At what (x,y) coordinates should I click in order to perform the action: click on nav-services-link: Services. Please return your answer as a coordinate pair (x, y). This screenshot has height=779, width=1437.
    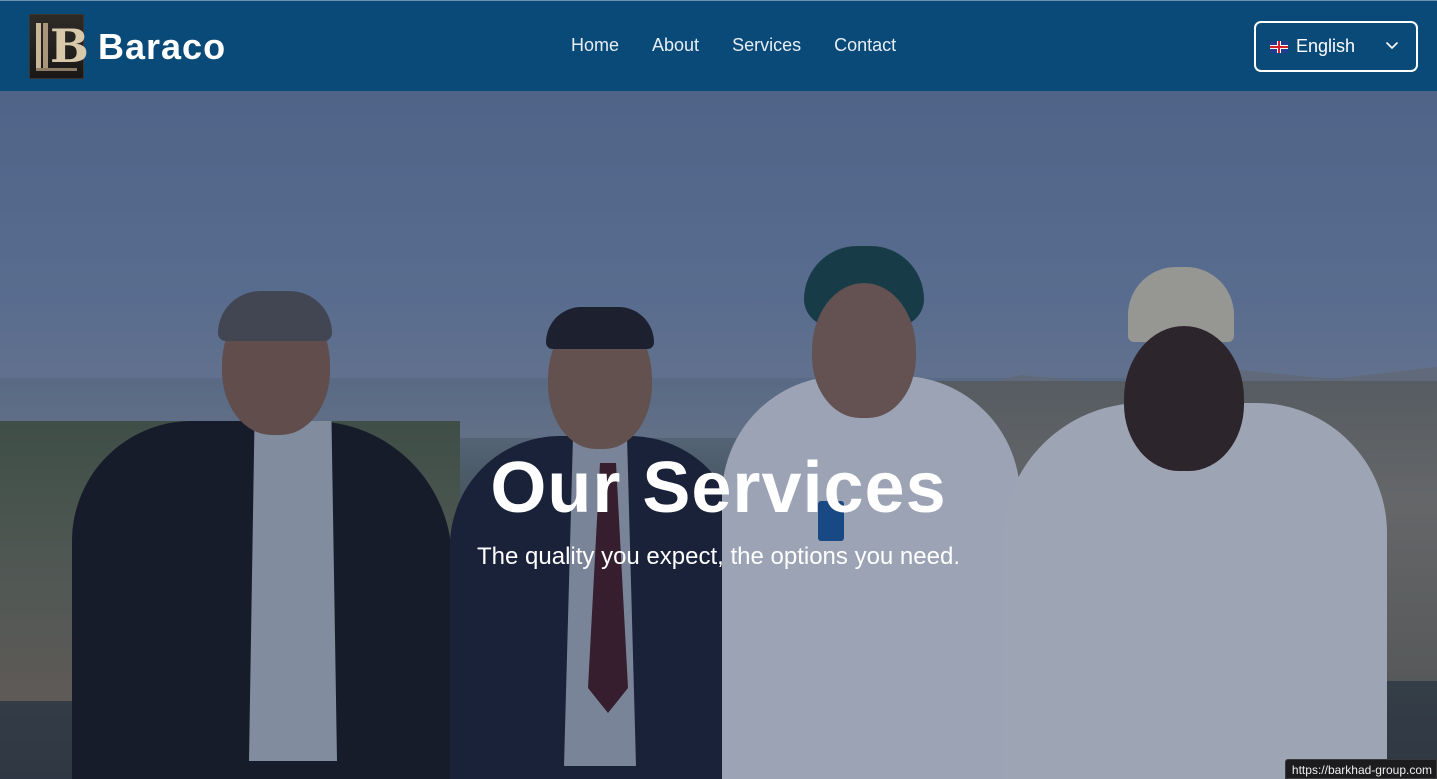
    Looking at the image, I should click on (766, 45).